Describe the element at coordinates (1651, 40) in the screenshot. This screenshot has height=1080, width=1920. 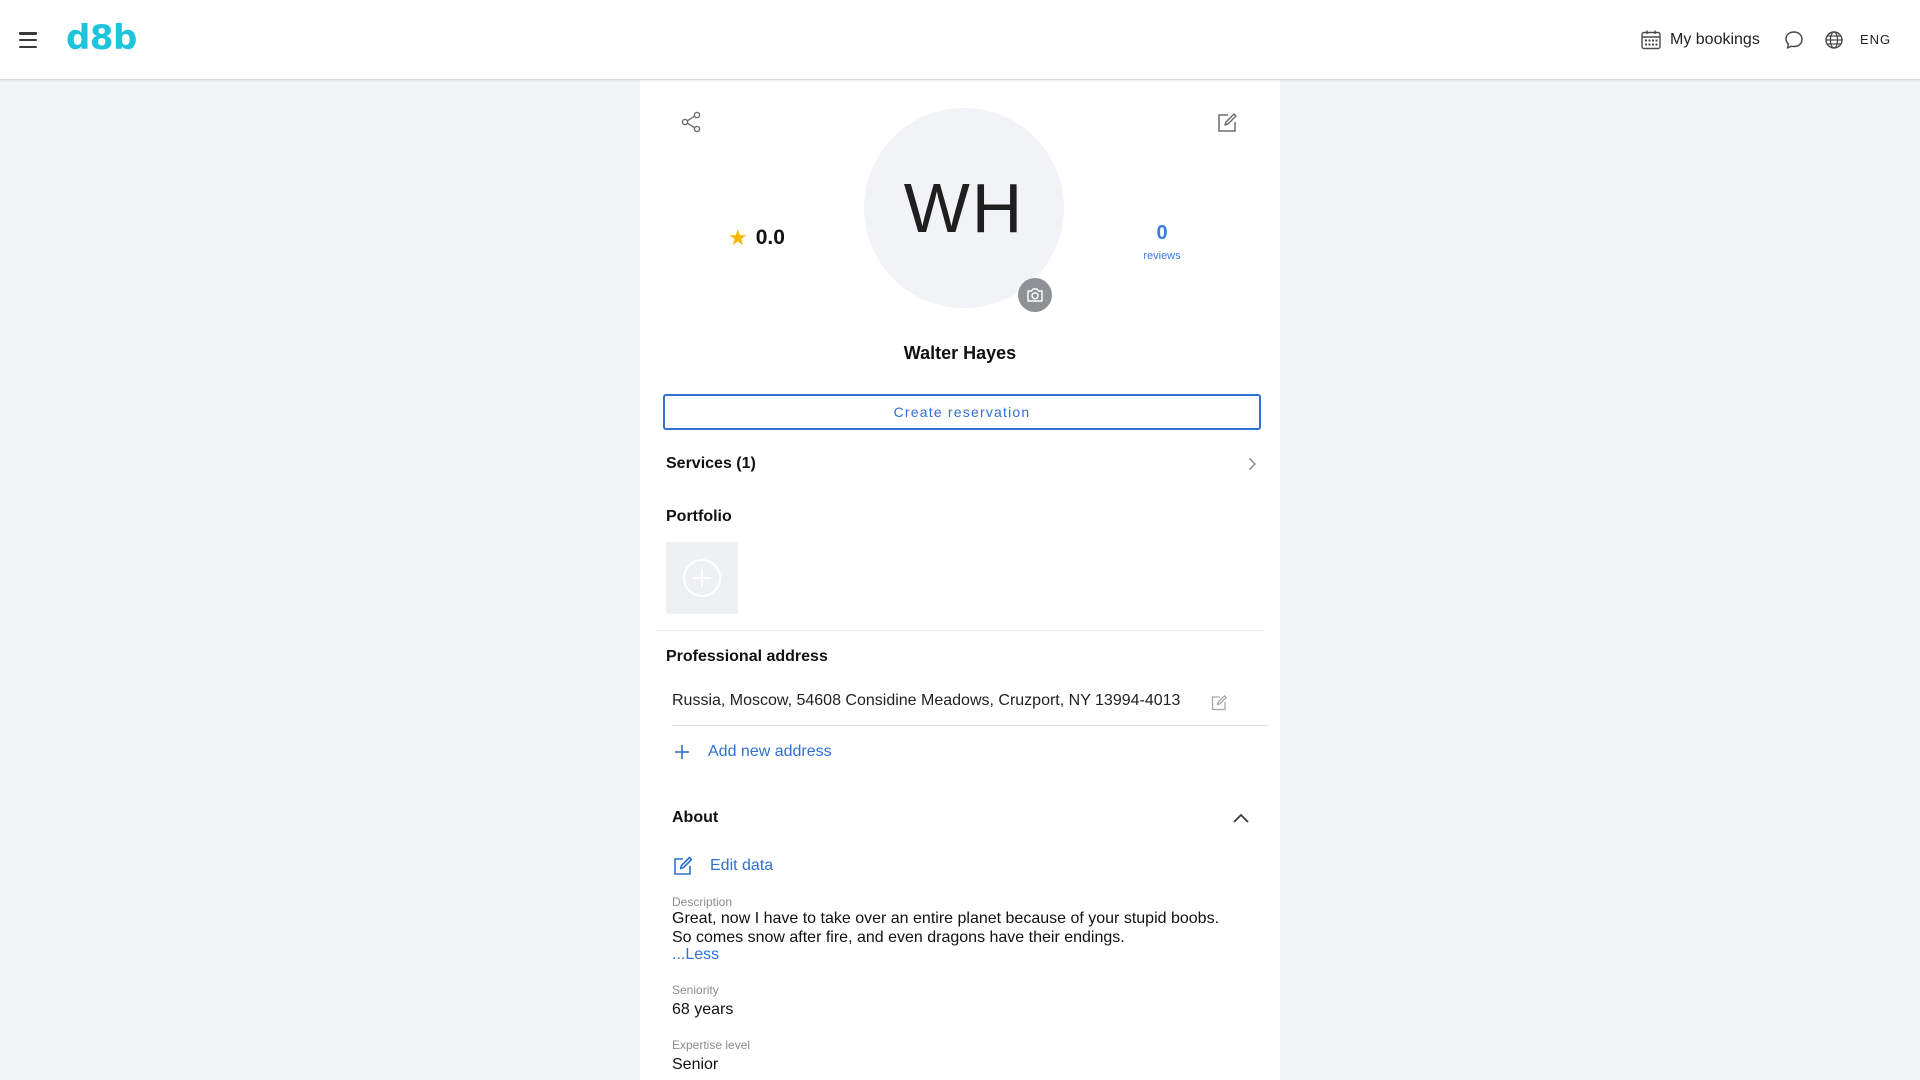
I see `calendar-icon` at that location.